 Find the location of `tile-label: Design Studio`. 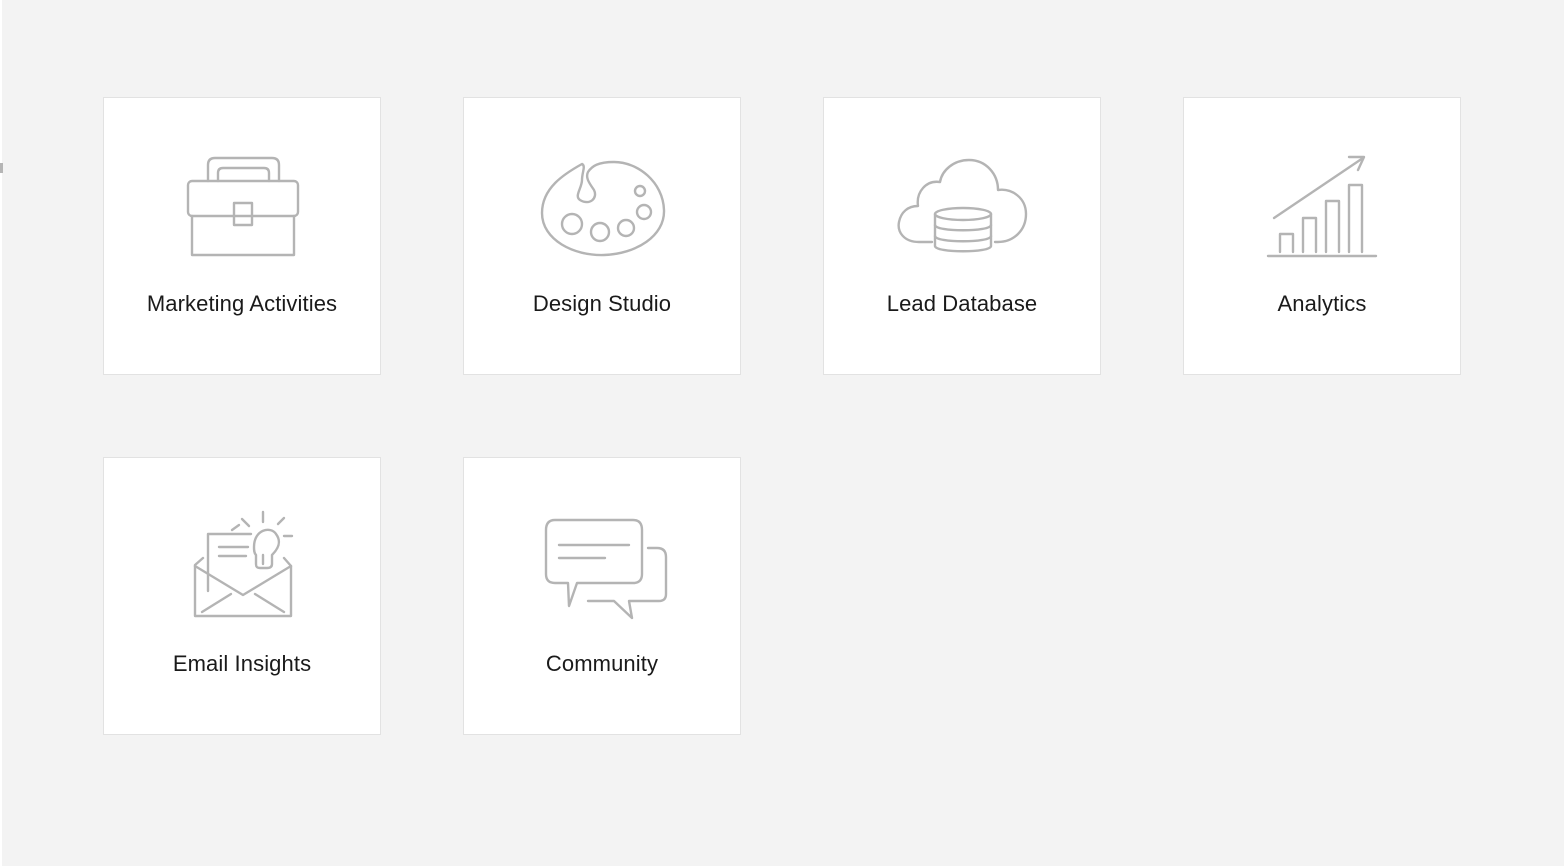

tile-label: Design Studio is located at coordinates (602, 303).